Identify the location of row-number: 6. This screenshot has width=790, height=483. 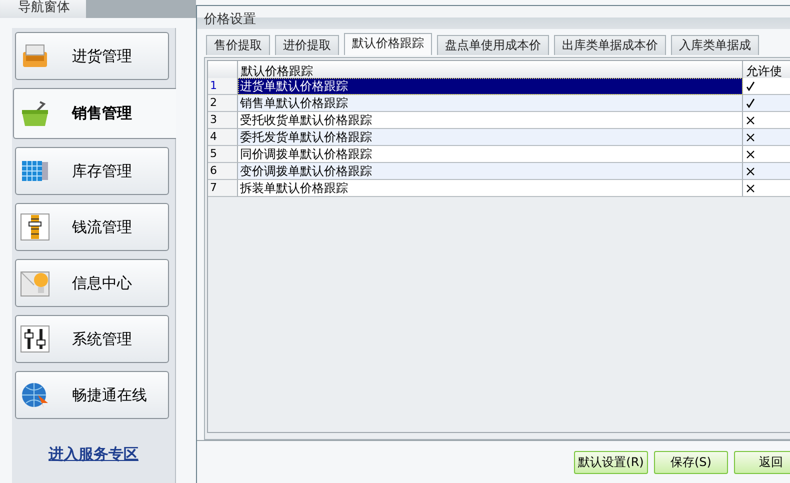
(223, 171).